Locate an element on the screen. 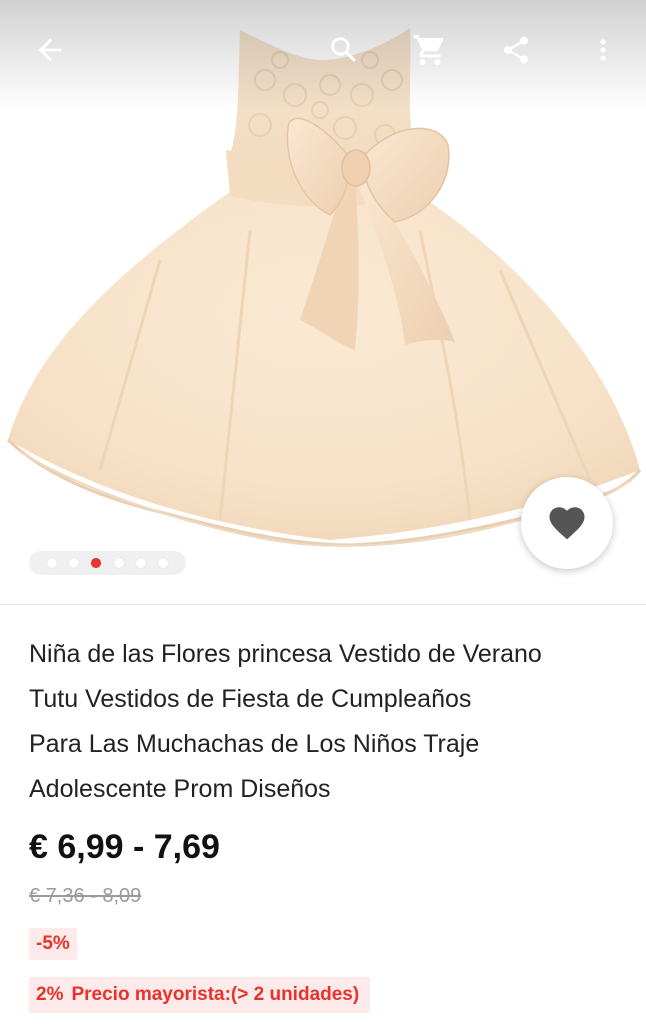 This screenshot has width=646, height=1024. wholesale-badge: 2% Precio mayorista:(> 2 unidades) is located at coordinates (200, 995).